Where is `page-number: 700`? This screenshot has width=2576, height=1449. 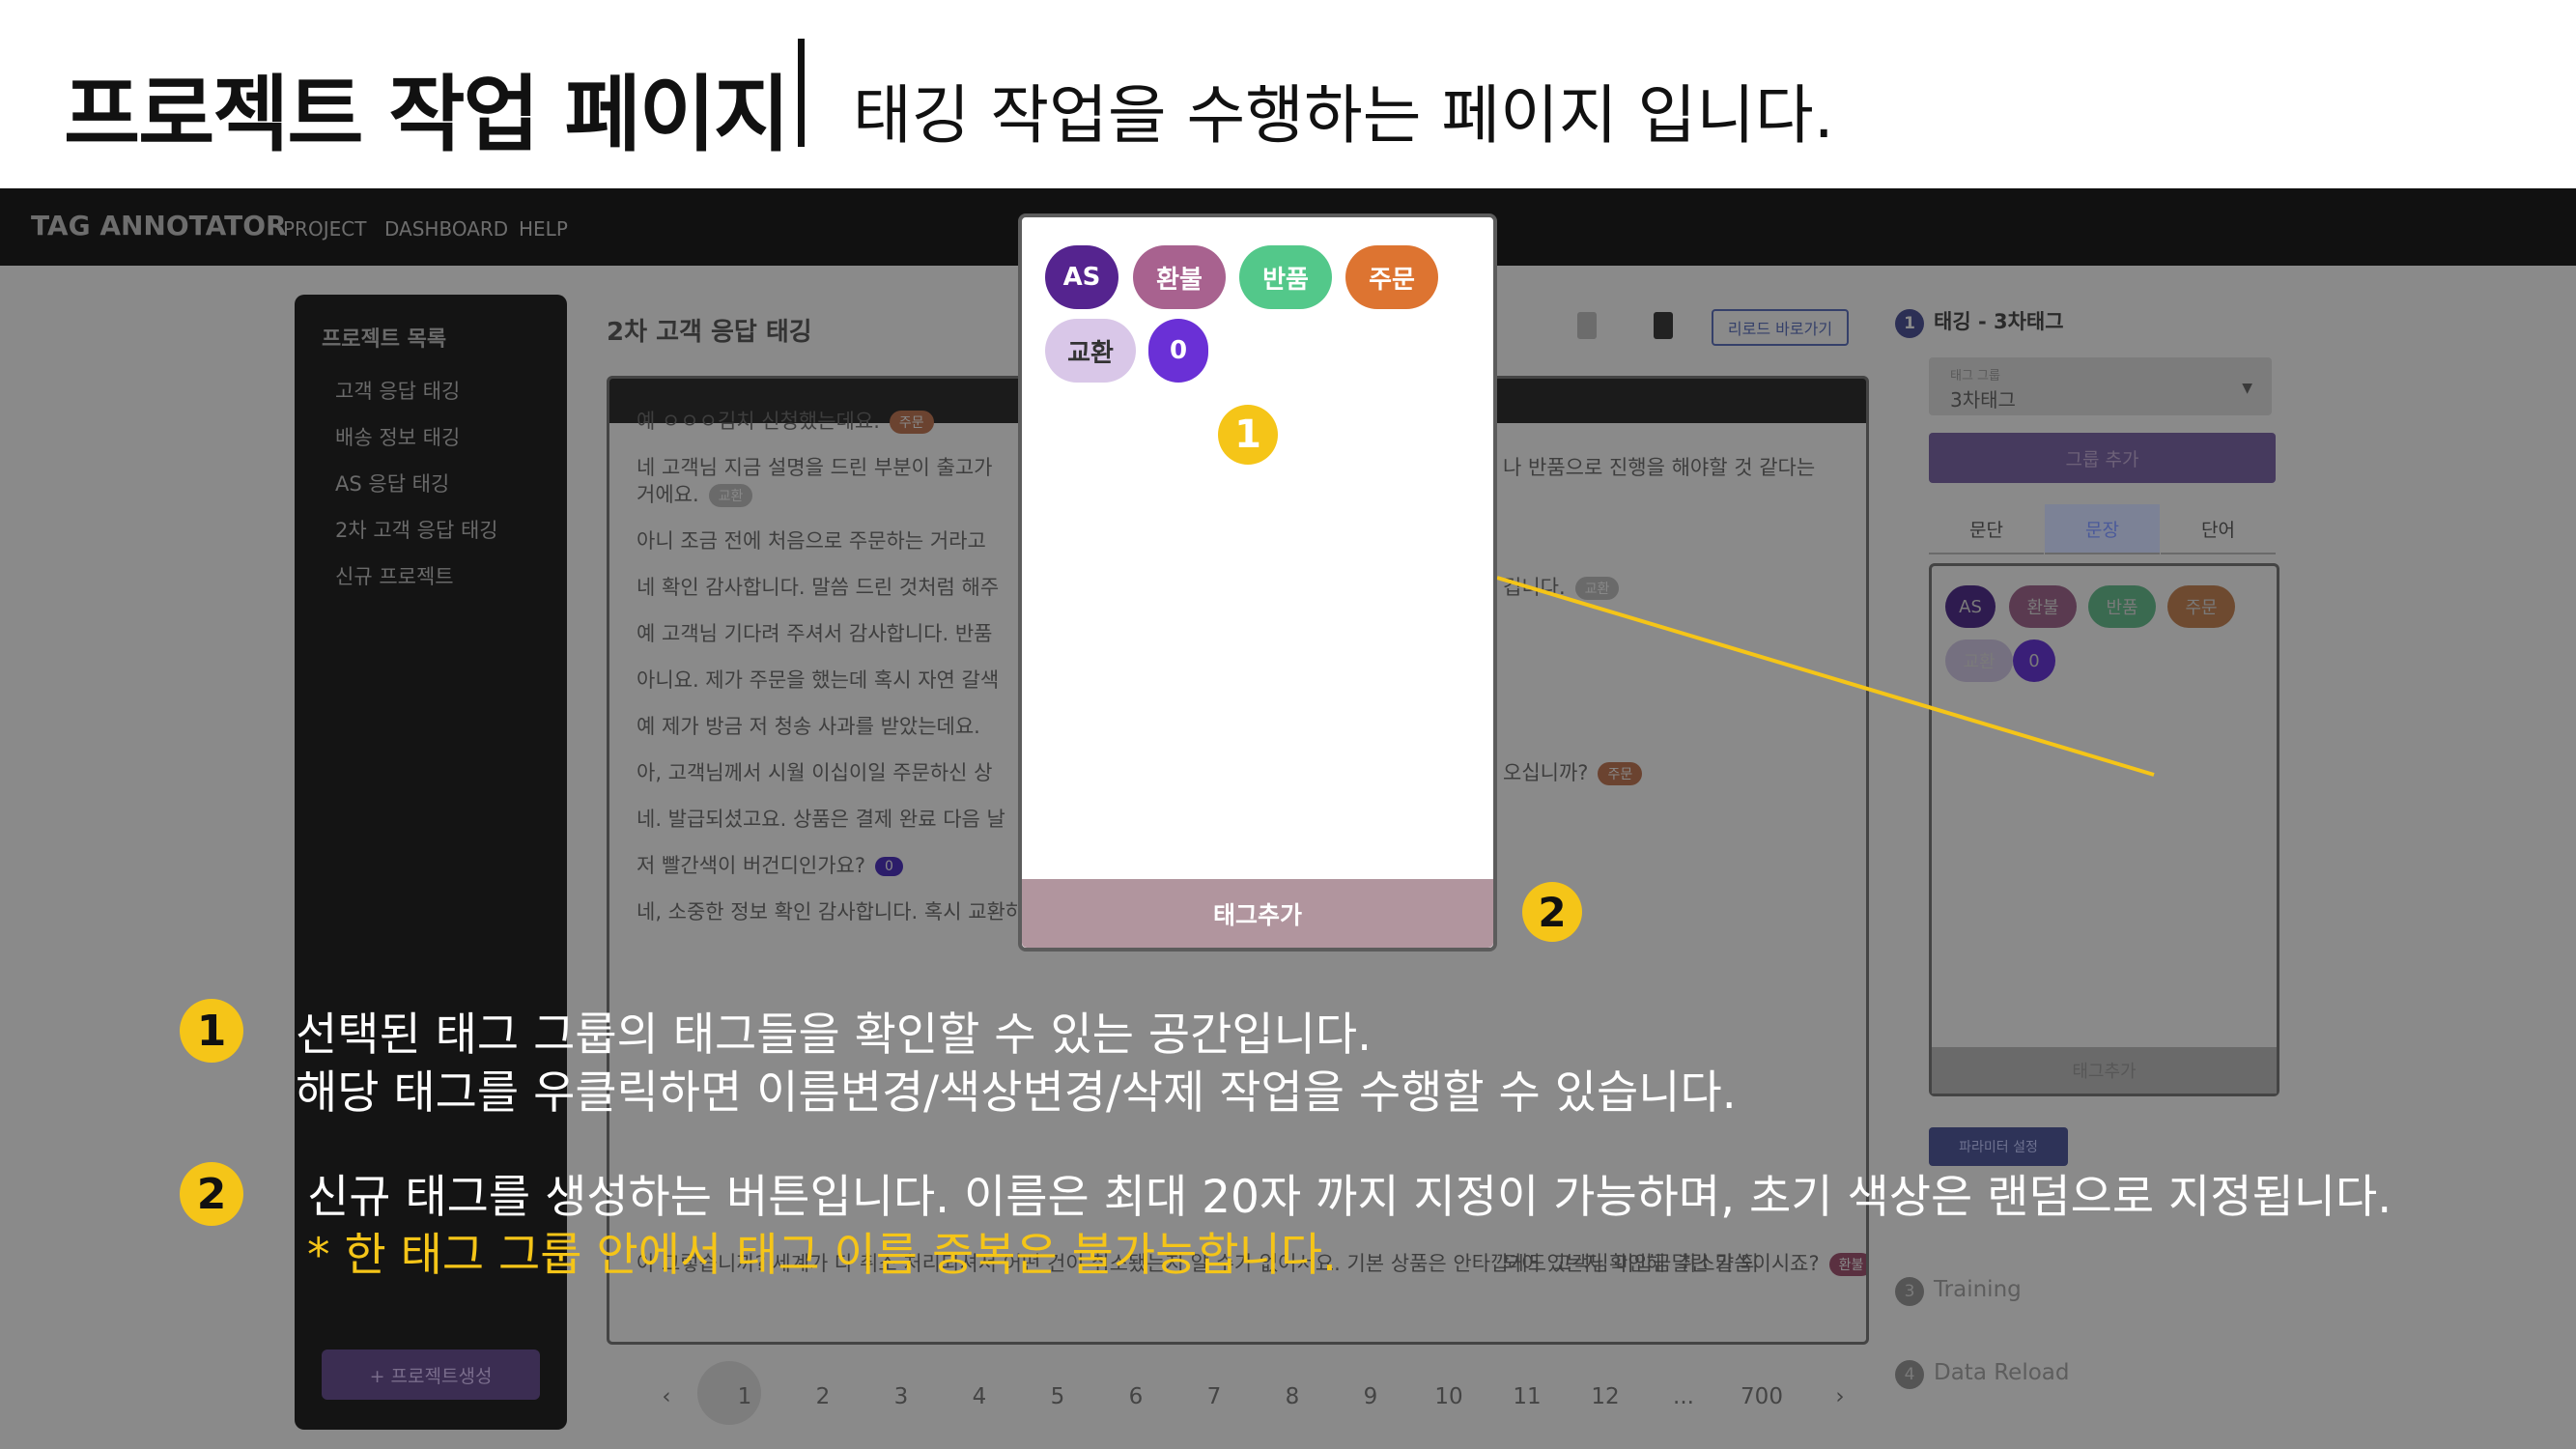
page-number: 700 is located at coordinates (1762, 1396).